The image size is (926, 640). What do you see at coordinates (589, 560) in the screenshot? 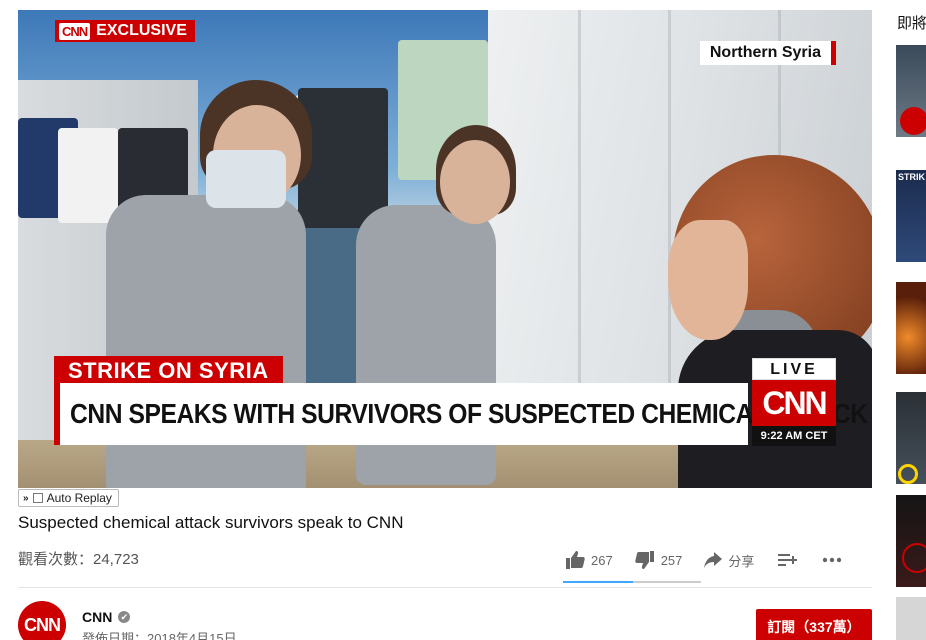
I see `like-button: 267` at bounding box center [589, 560].